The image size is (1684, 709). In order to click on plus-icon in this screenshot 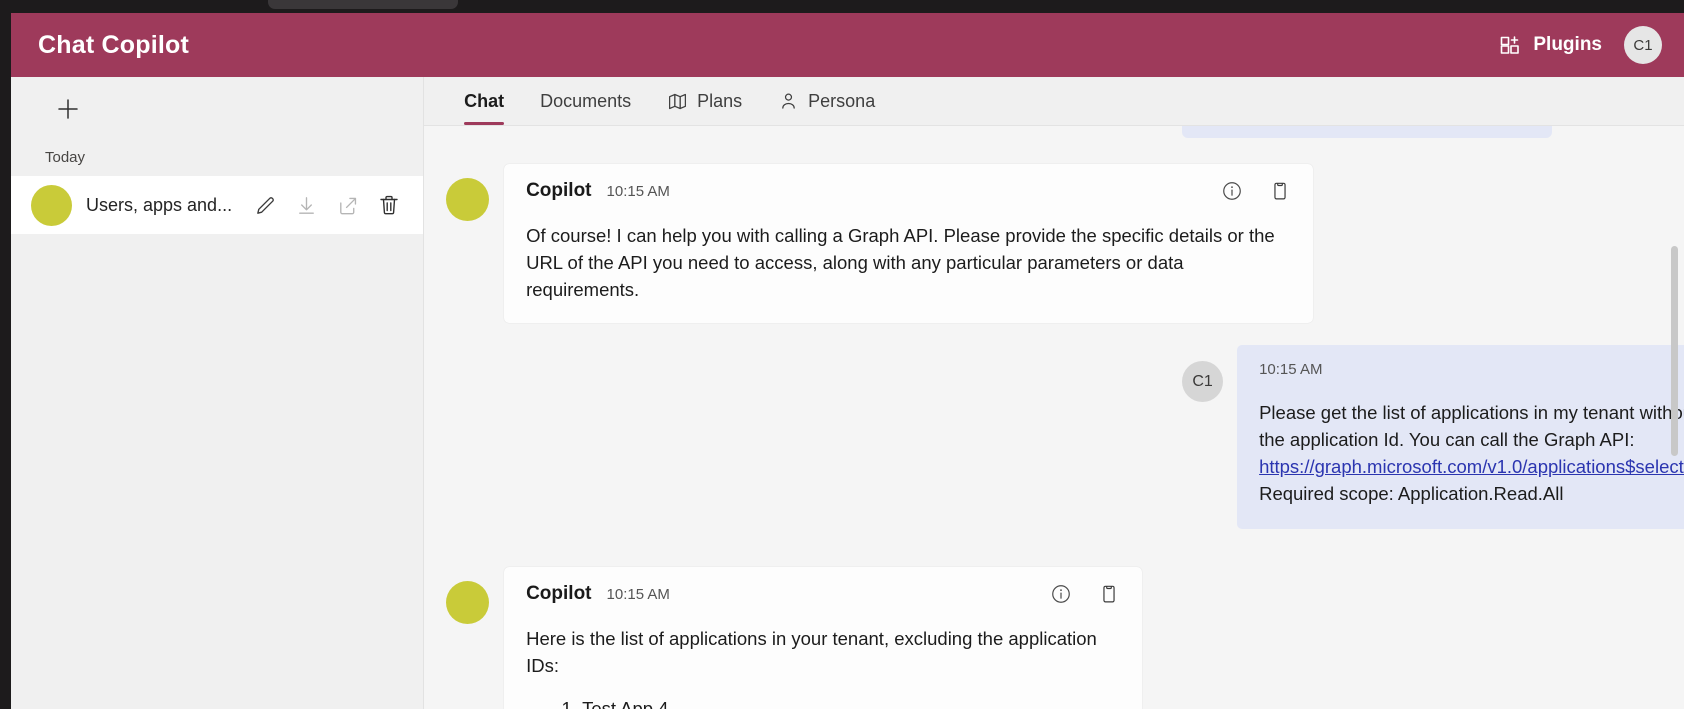, I will do `click(68, 109)`.